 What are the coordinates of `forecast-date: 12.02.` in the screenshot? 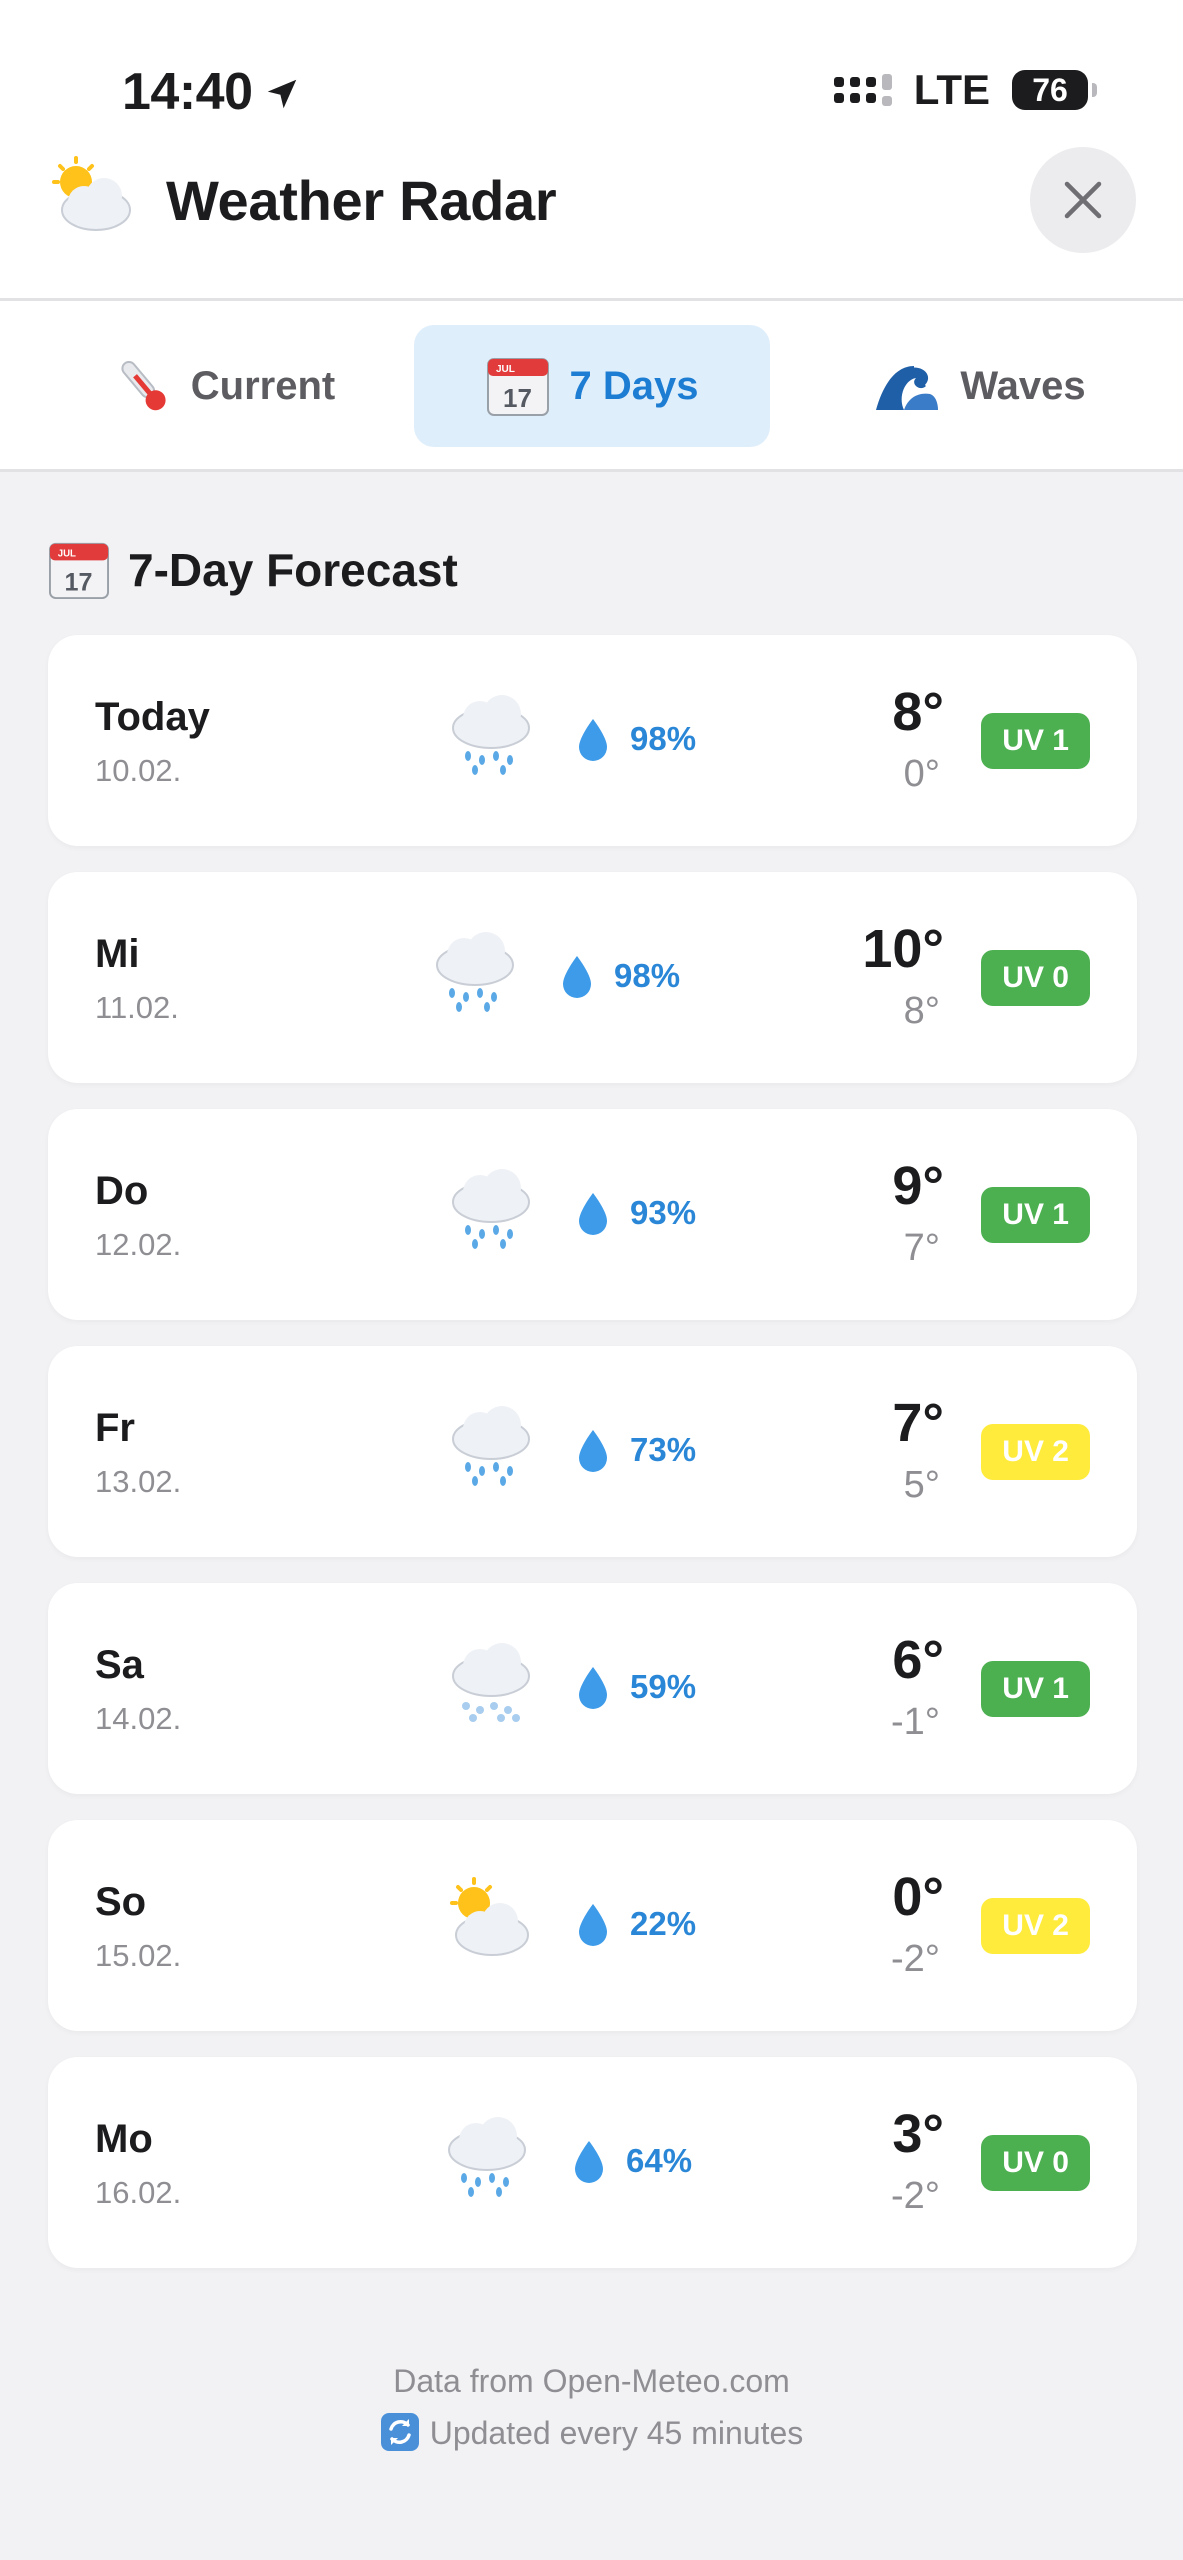 It's located at (138, 1244).